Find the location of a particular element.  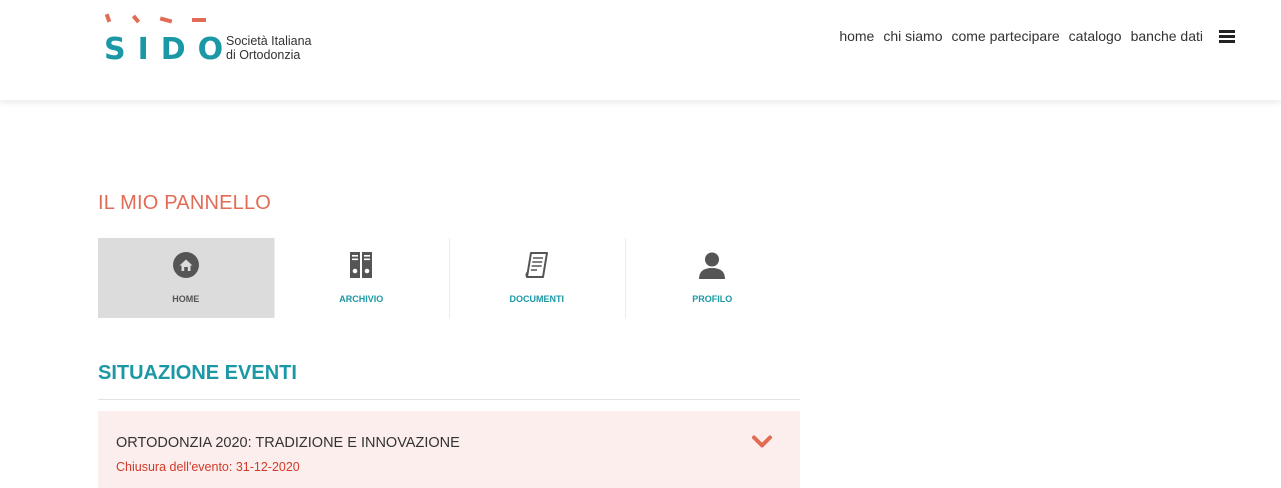

home-icon is located at coordinates (185, 265).